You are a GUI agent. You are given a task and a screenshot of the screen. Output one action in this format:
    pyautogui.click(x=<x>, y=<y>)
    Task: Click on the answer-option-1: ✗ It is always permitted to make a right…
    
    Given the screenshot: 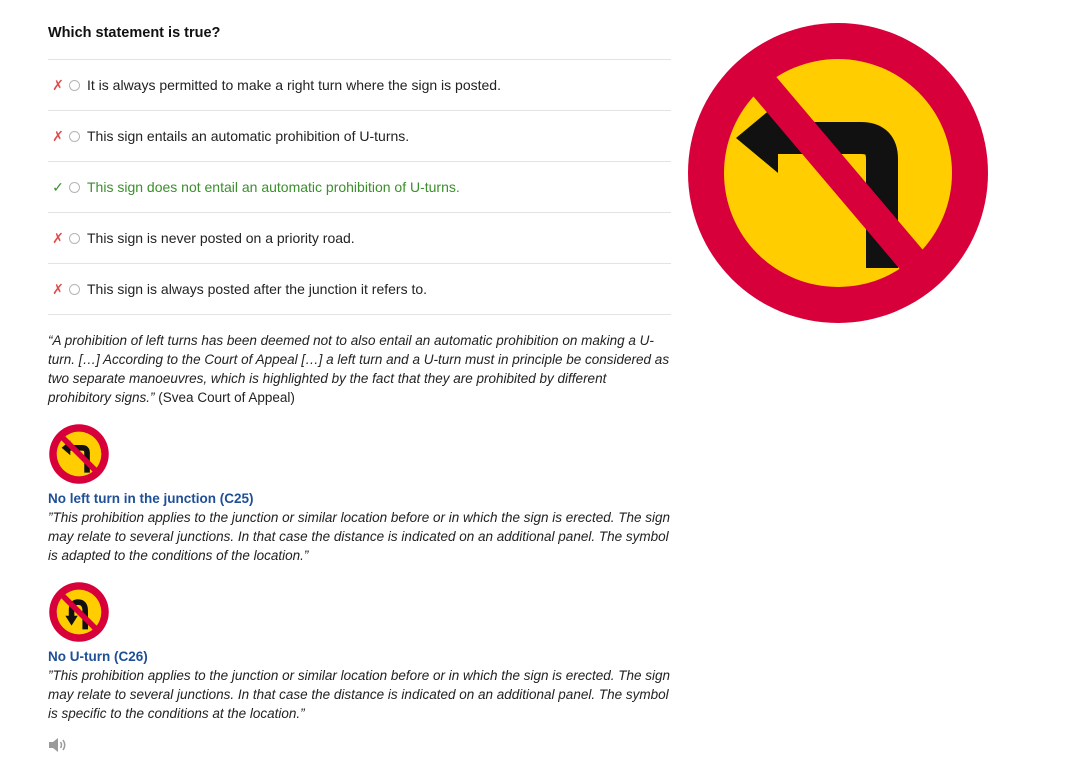 What is the action you would take?
    pyautogui.click(x=359, y=85)
    